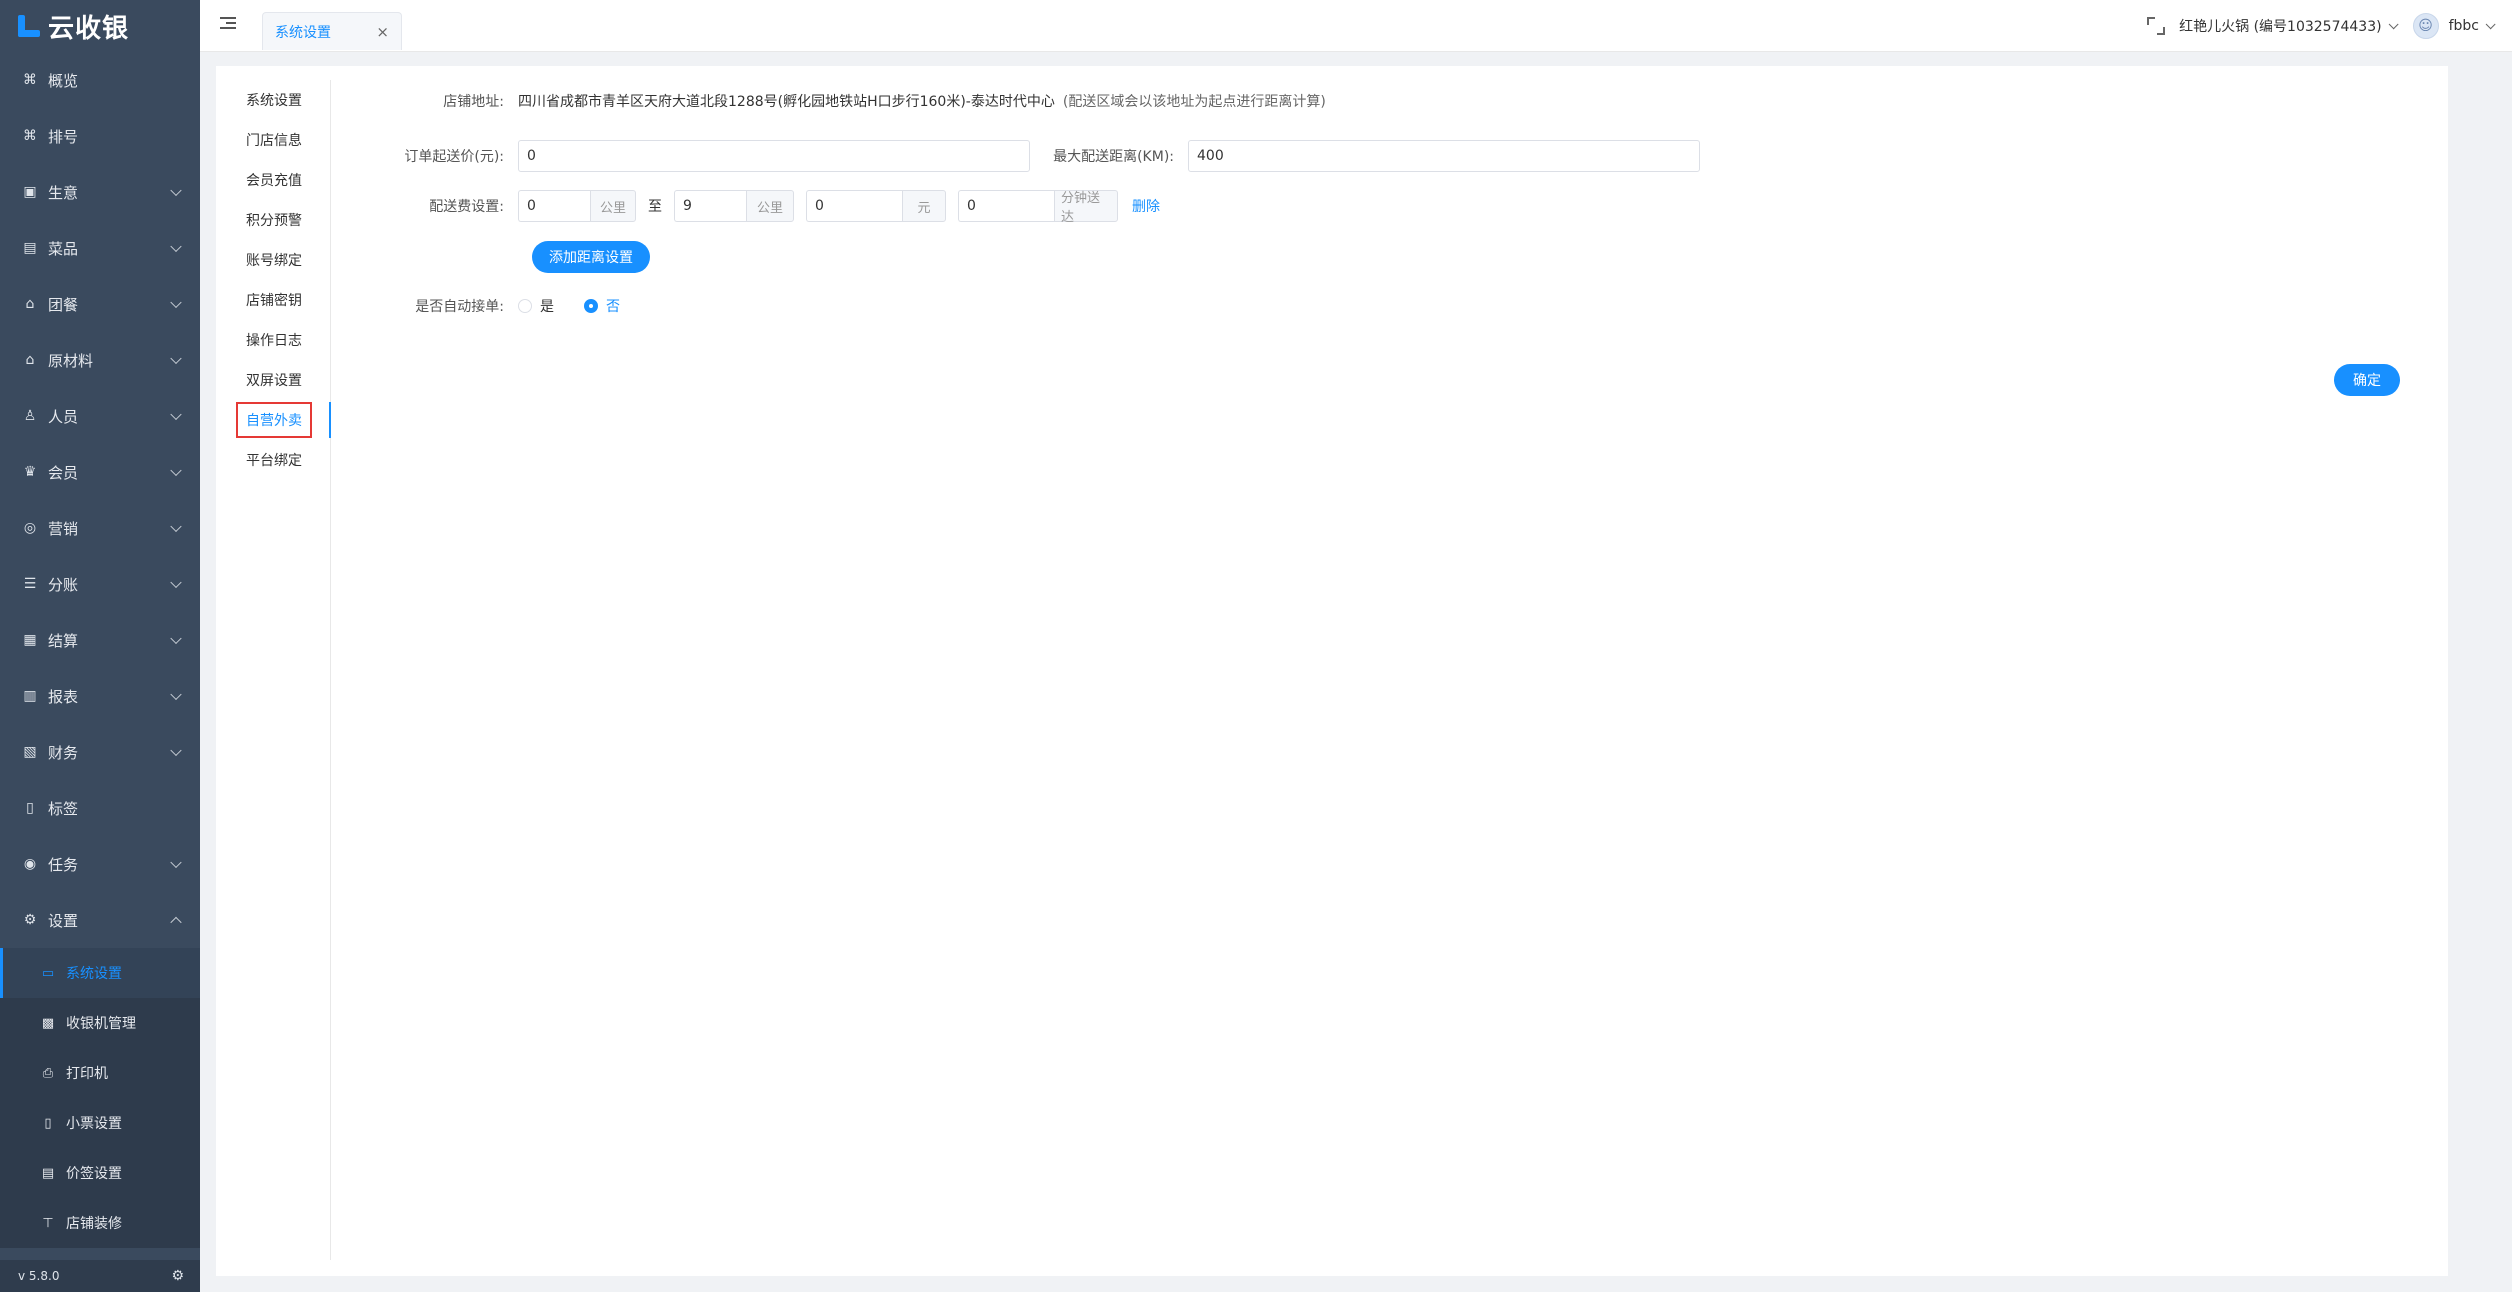  Describe the element at coordinates (2367, 380) in the screenshot. I see `confirm-button: 确定` at that location.